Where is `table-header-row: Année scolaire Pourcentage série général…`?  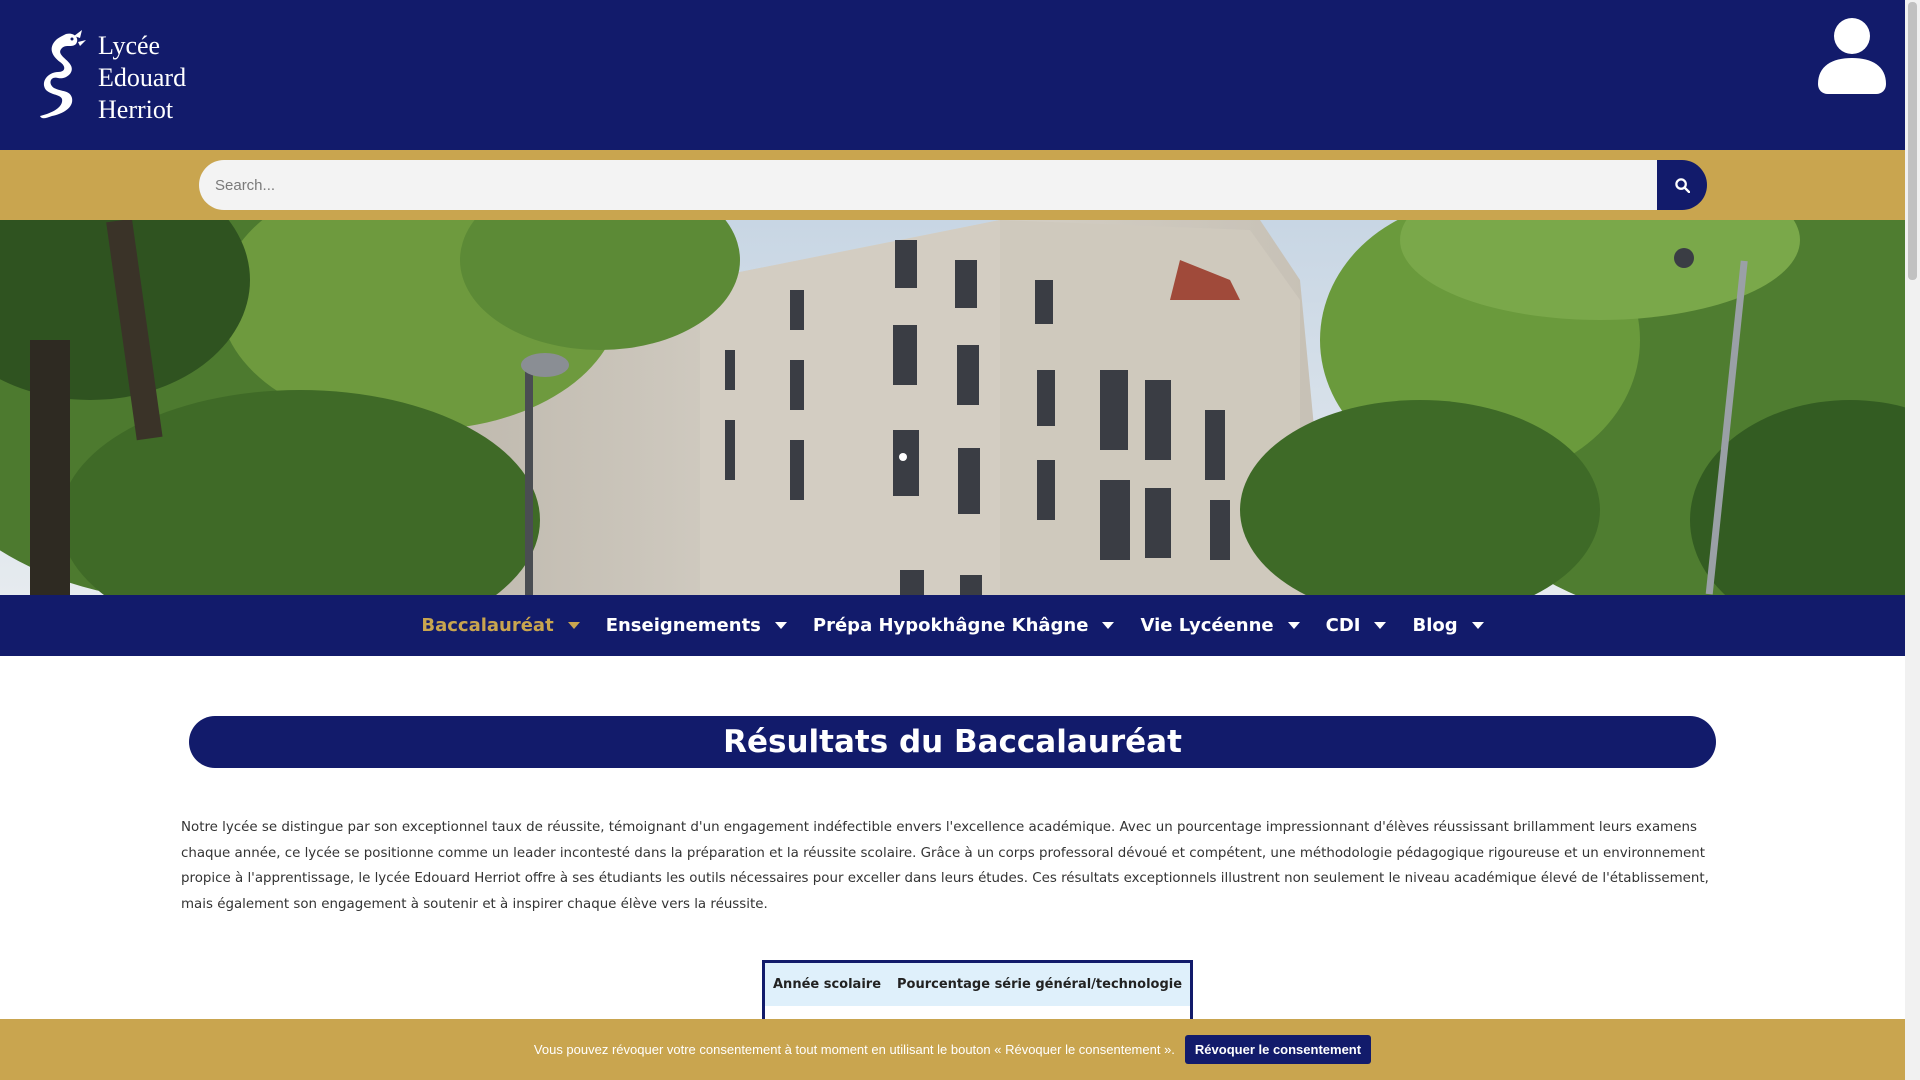
table-header-row: Année scolaire Pourcentage série général… is located at coordinates (977, 983).